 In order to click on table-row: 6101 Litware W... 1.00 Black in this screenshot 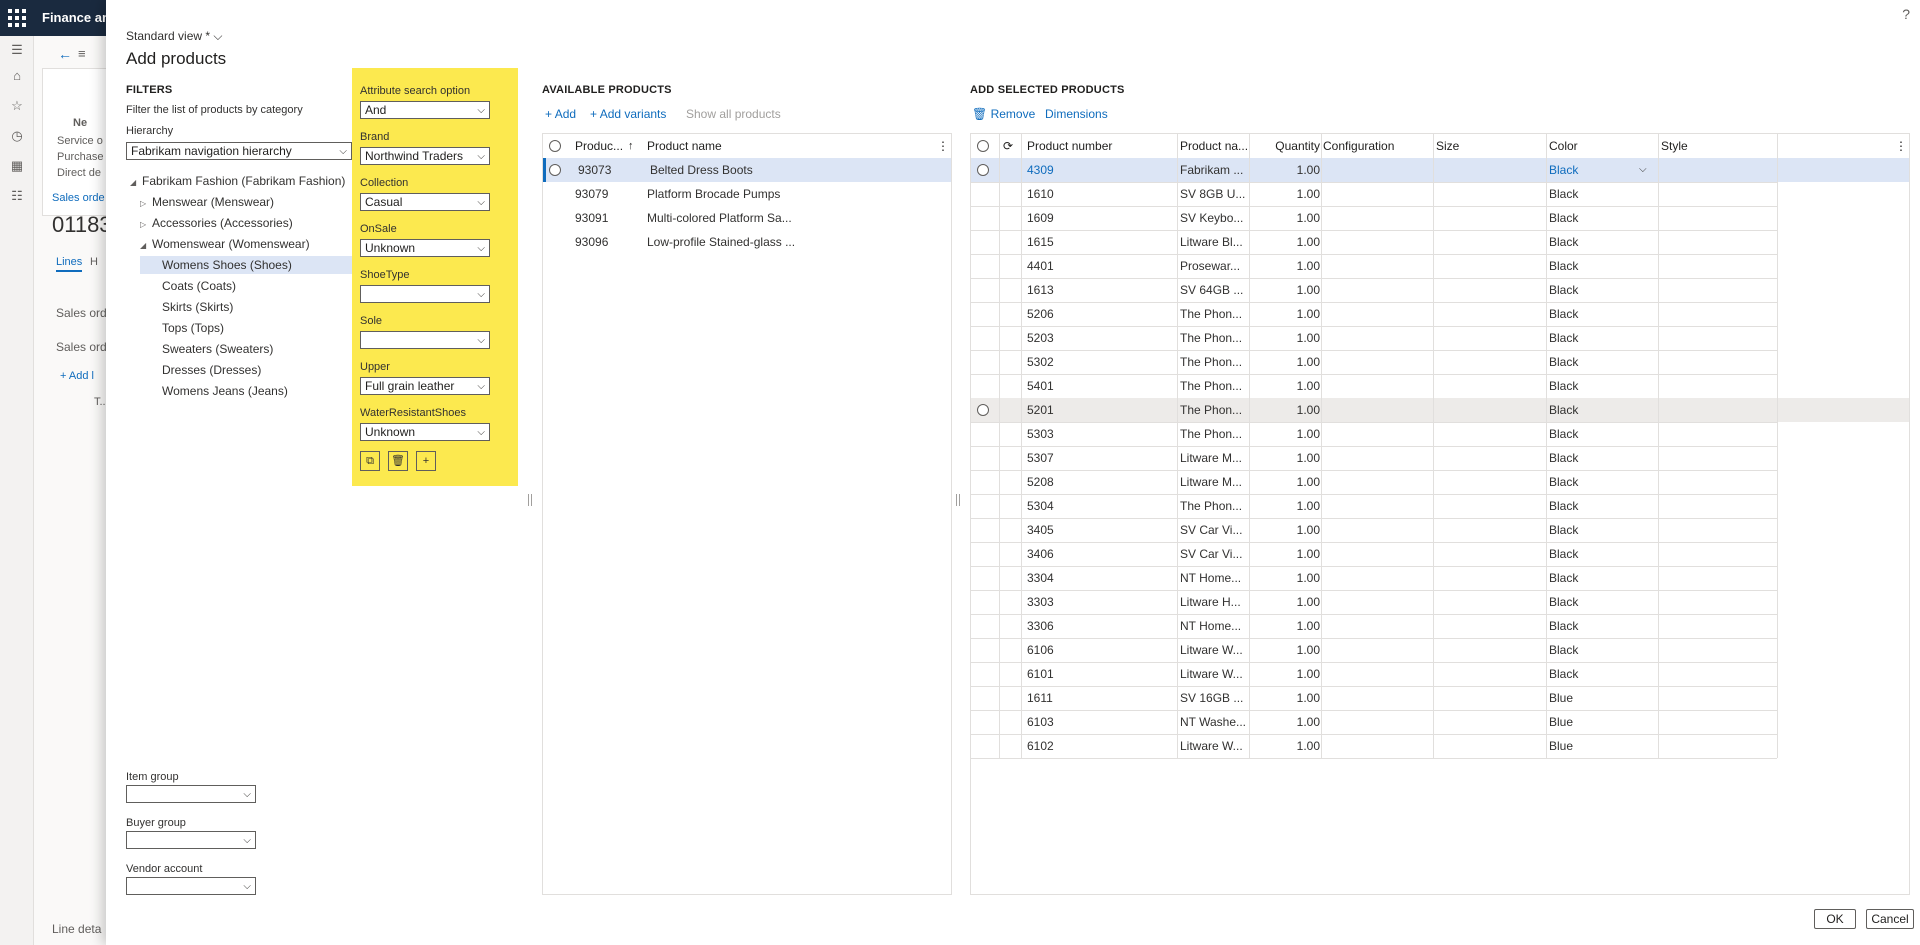, I will do `click(1374, 674)`.